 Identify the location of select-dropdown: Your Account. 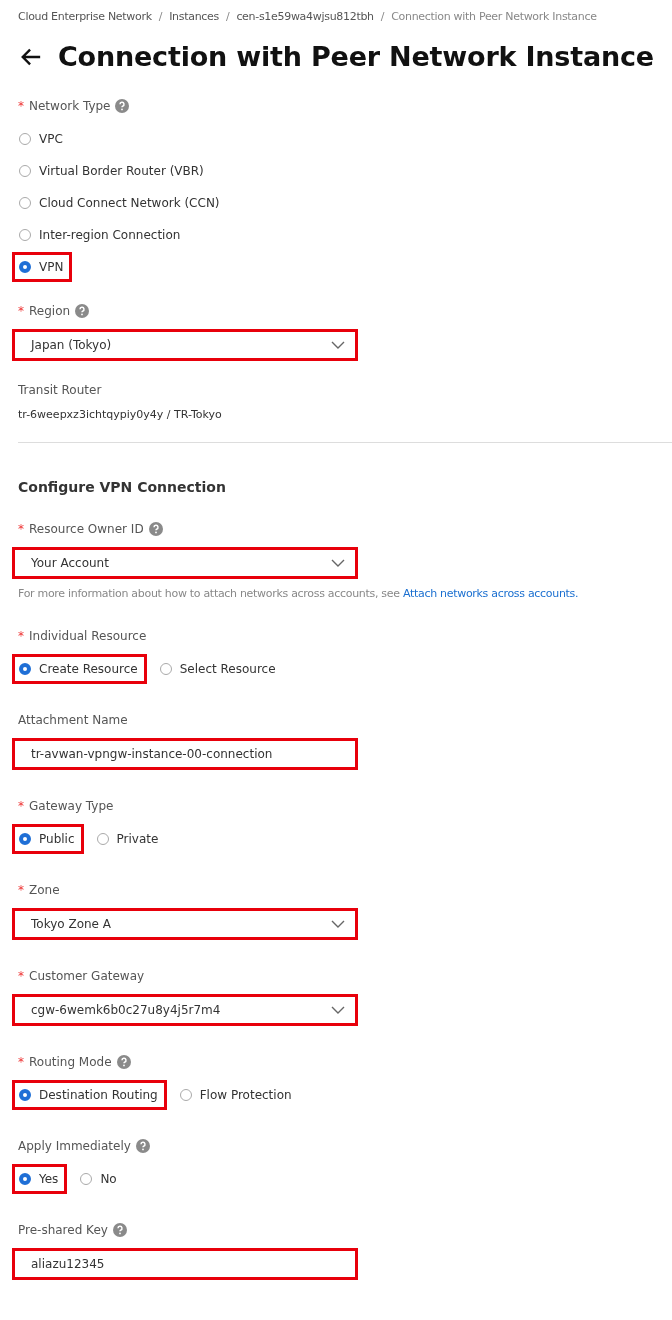
(185, 563).